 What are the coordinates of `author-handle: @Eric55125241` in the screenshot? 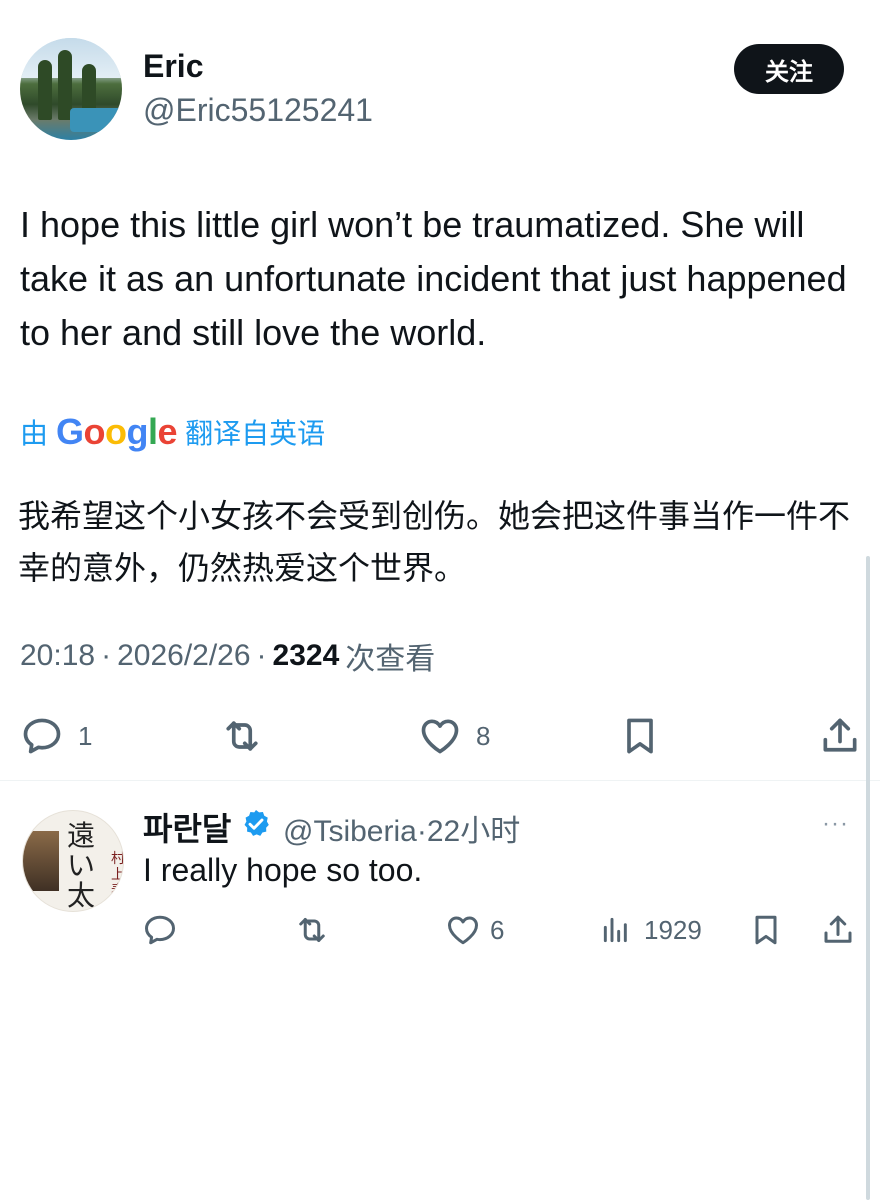 It's located at (258, 110).